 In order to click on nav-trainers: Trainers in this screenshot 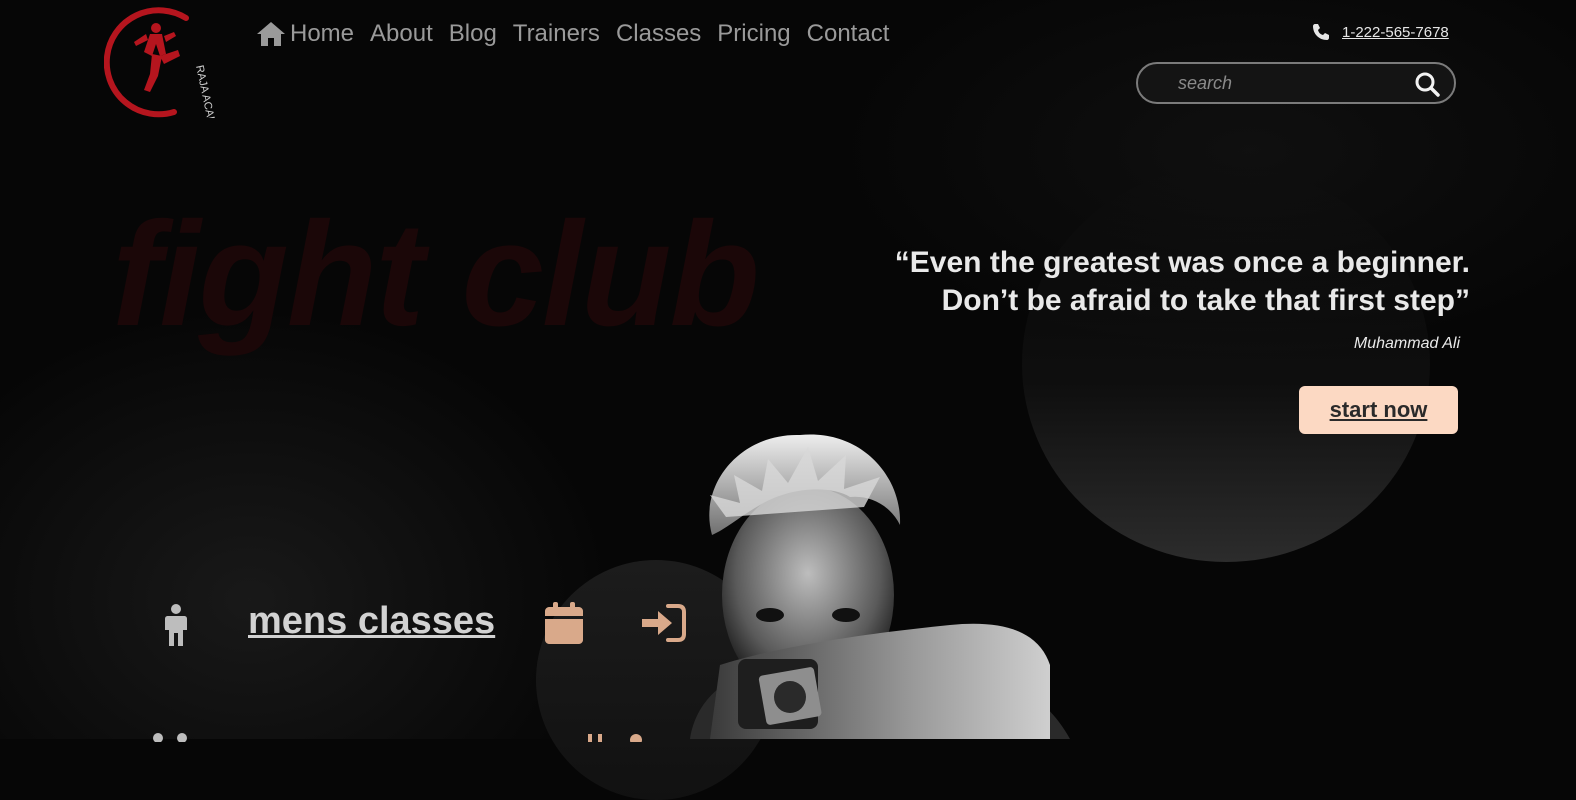, I will do `click(556, 34)`.